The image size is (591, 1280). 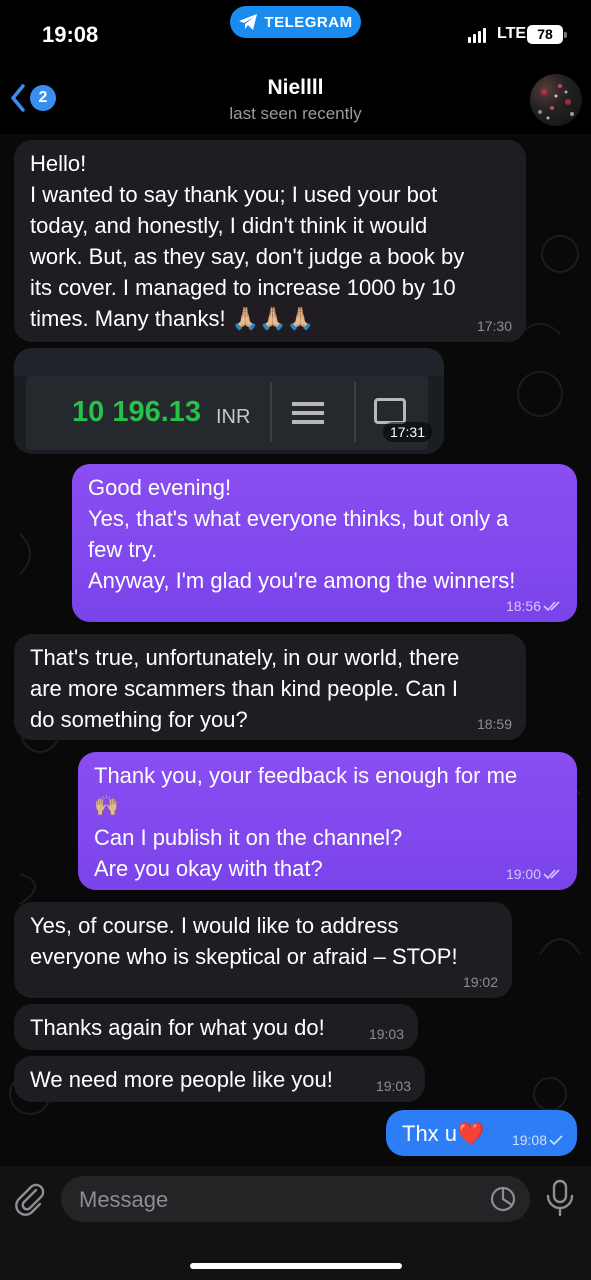 I want to click on balance-amount: 10 196.13, so click(x=137, y=412).